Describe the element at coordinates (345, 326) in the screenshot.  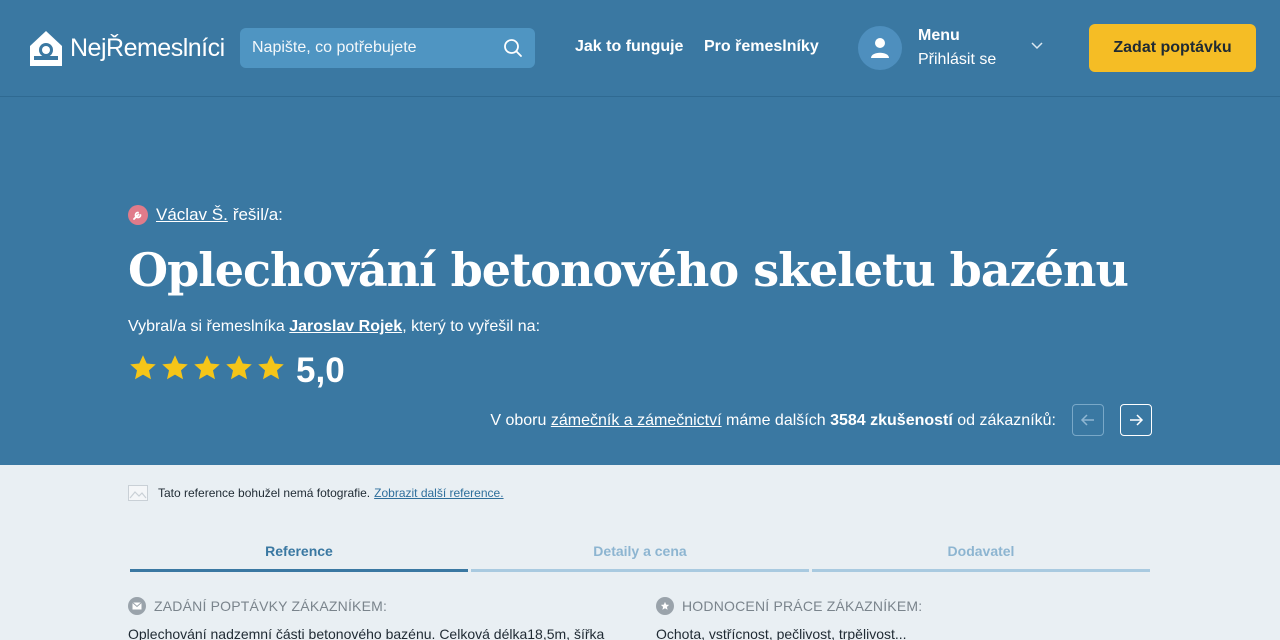
I see `craftsman-name-link: Jaroslav Rojek` at that location.